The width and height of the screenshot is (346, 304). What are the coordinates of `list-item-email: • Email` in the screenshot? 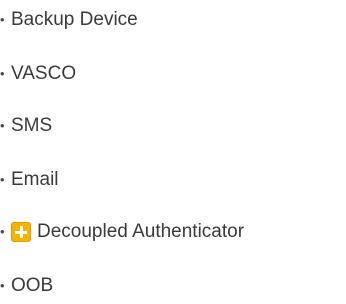 It's located at (29, 180).